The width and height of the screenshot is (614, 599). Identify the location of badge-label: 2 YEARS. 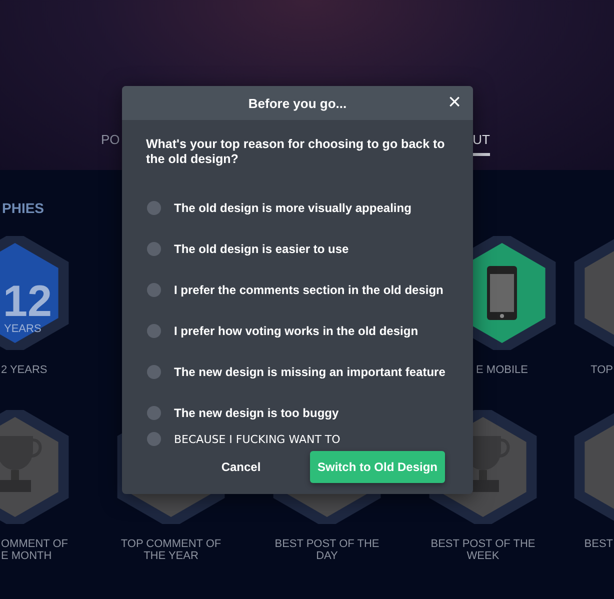
(24, 370).